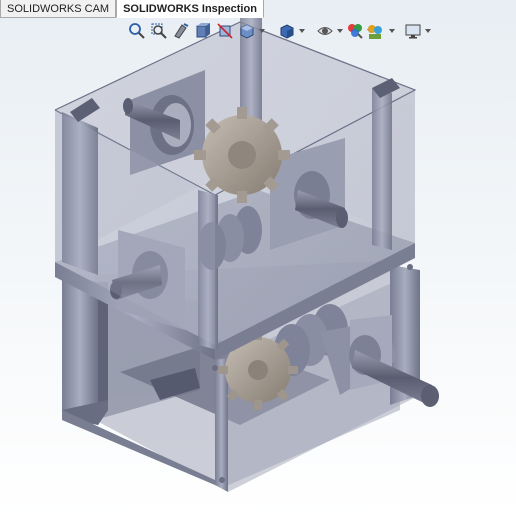  Describe the element at coordinates (225, 31) in the screenshot. I see `dynamic-annotation-views-icon` at that location.